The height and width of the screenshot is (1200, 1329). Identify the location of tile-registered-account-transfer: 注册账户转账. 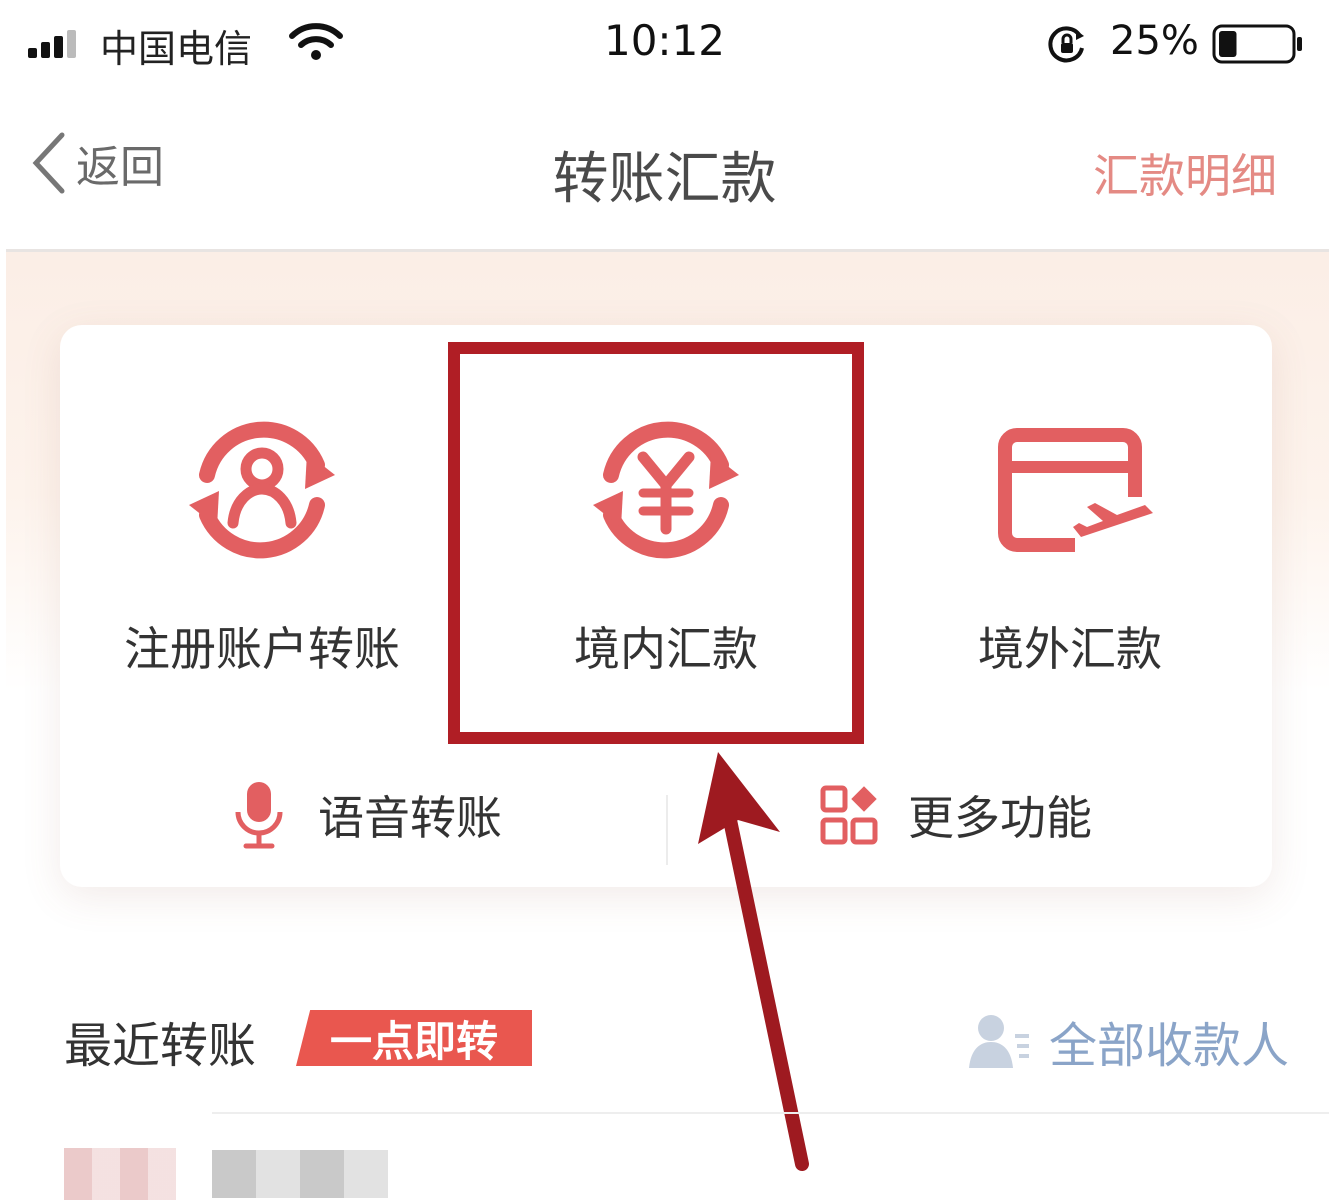
(262, 525).